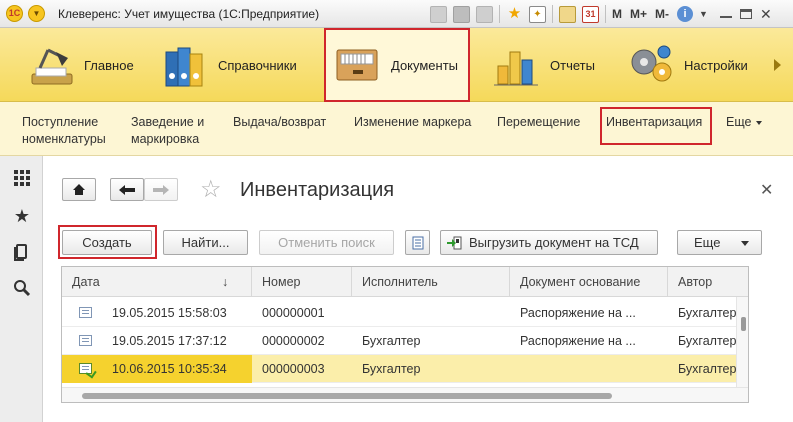 This screenshot has width=793, height=422. I want to click on search-icon, so click(22, 288).